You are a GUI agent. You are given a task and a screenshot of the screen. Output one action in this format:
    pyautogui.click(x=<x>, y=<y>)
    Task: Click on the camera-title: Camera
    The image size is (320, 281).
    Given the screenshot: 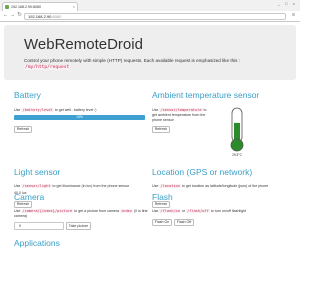 What is the action you would take?
    pyautogui.click(x=29, y=197)
    